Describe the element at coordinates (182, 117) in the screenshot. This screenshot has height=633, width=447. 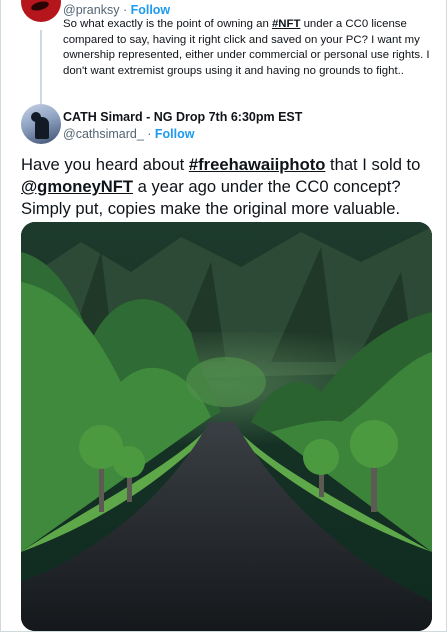
I see `display-name: CATH Simard - NG Drop 7th 6:30pm EST` at that location.